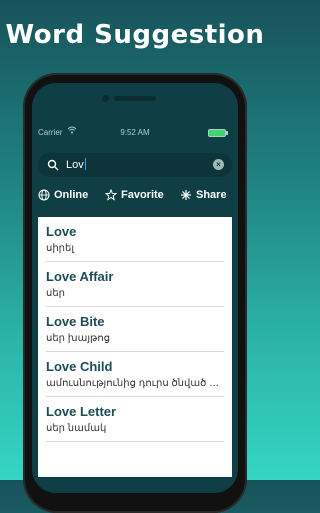  Describe the element at coordinates (80, 276) in the screenshot. I see `result-word: Love Affair` at that location.